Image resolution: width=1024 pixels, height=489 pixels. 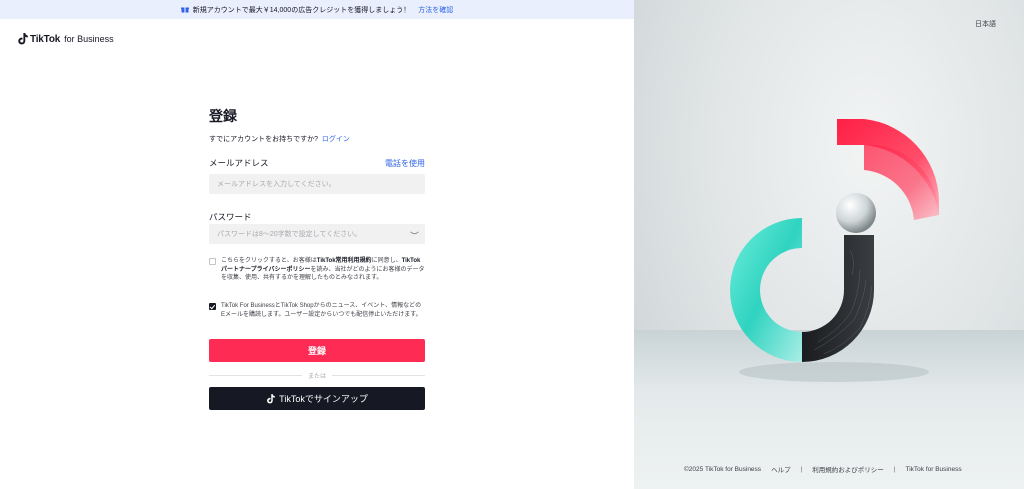 I want to click on eye-closed-icon, so click(x=414, y=233).